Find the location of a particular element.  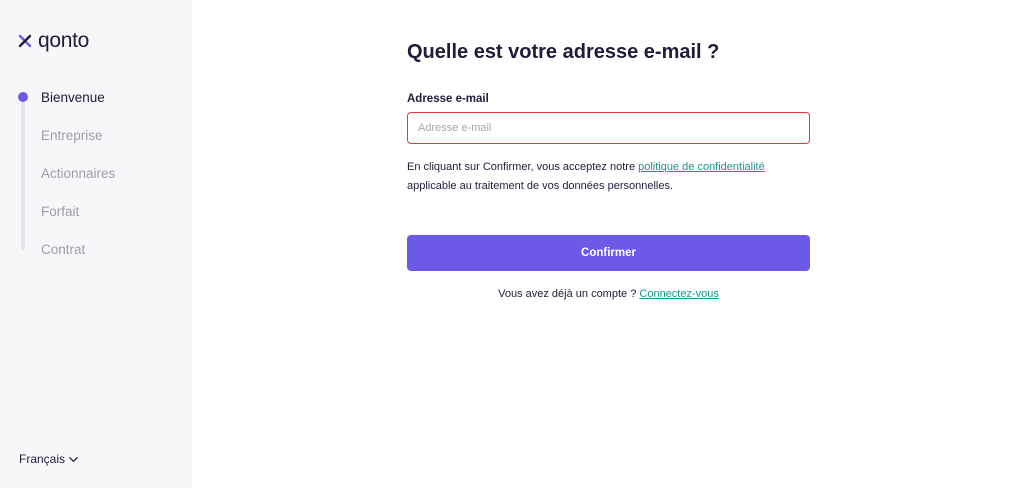

step-contrat: Contrat is located at coordinates (96, 259).